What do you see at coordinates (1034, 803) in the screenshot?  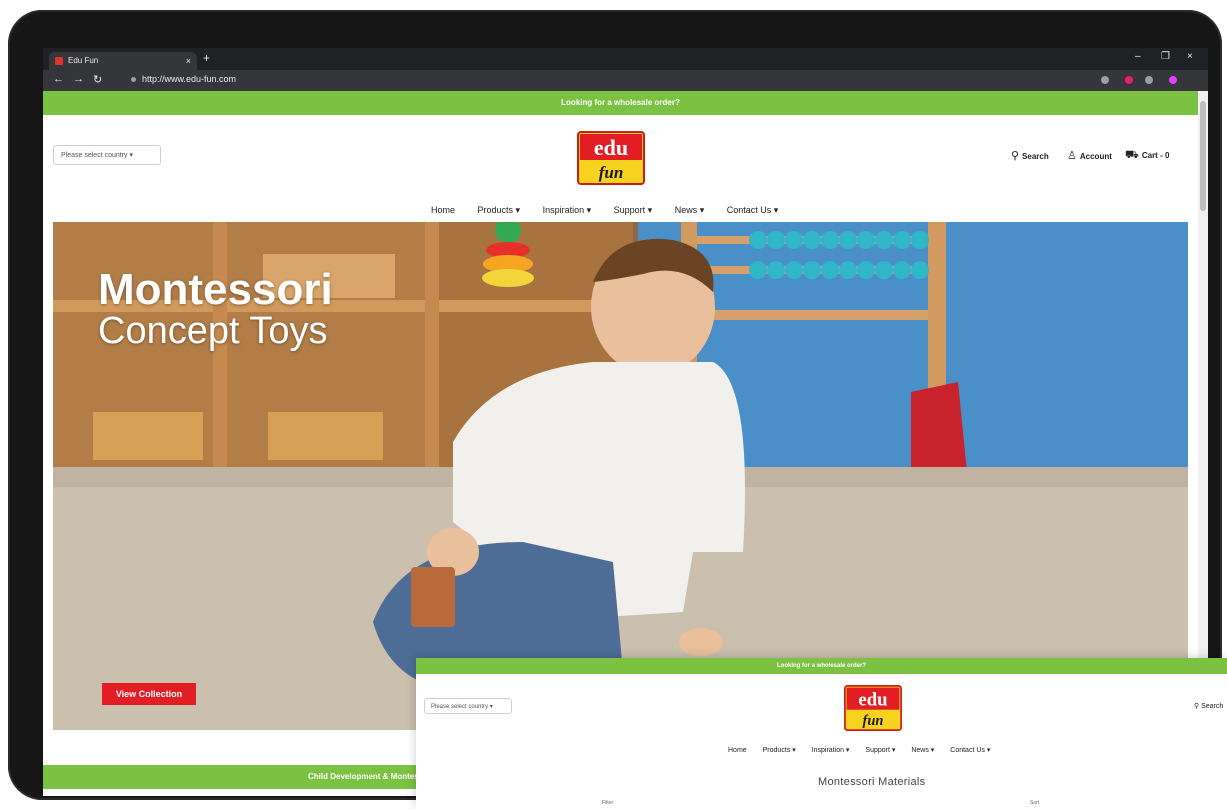 I see `sort-label: Sort` at bounding box center [1034, 803].